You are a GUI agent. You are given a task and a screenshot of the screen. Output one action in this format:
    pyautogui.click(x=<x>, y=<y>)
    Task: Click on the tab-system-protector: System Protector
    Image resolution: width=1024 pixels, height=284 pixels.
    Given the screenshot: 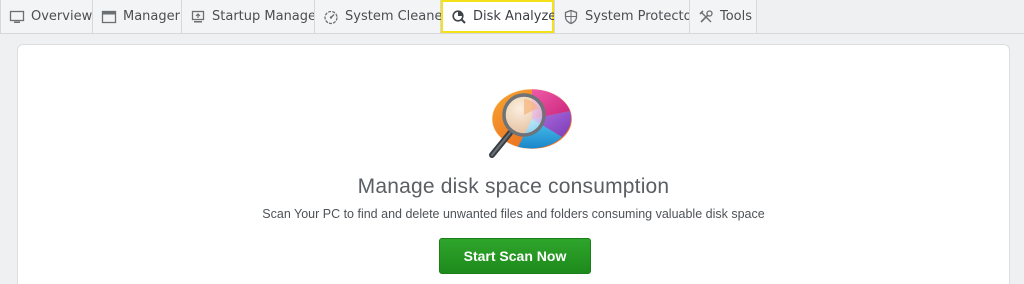 What is the action you would take?
    pyautogui.click(x=625, y=17)
    